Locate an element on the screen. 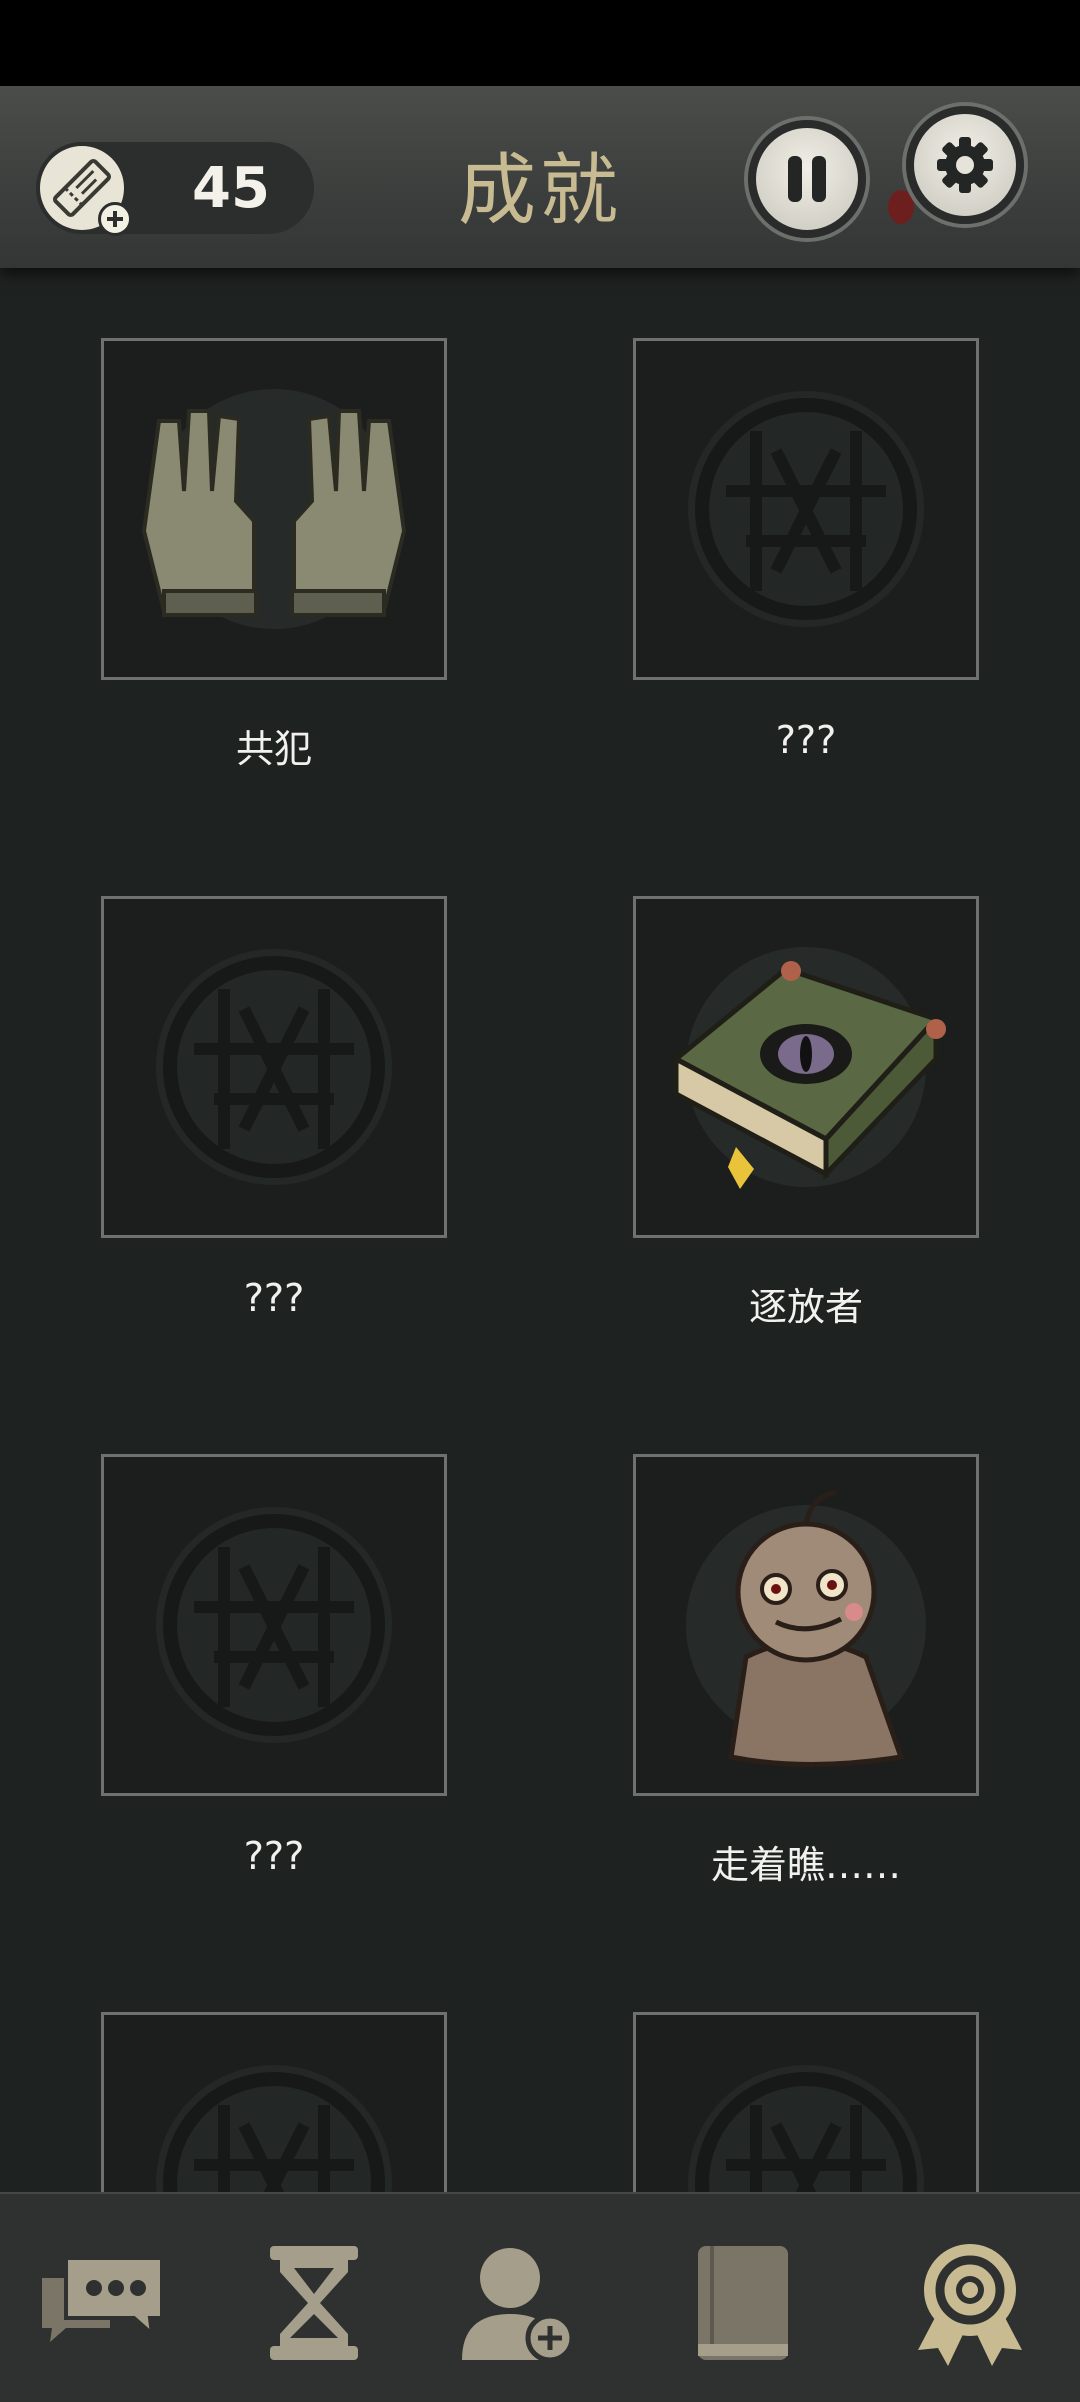 The height and width of the screenshot is (2402, 1080). header-bar: 45 成就 is located at coordinates (540, 177).